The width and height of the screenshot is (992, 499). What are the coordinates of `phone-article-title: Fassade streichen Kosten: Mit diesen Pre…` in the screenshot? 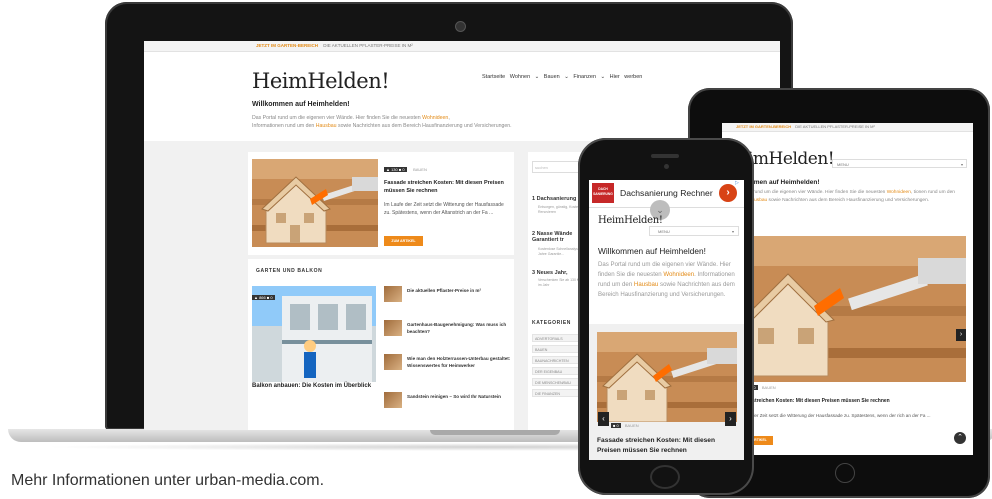 It's located at (668, 446).